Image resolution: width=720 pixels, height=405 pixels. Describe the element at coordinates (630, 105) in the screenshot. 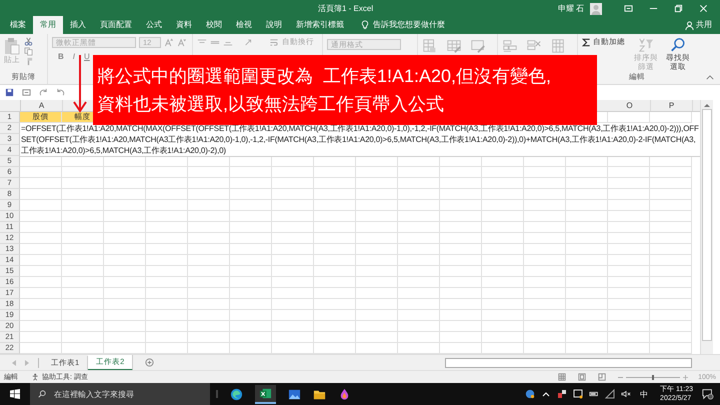

I see `column-header: O` at that location.